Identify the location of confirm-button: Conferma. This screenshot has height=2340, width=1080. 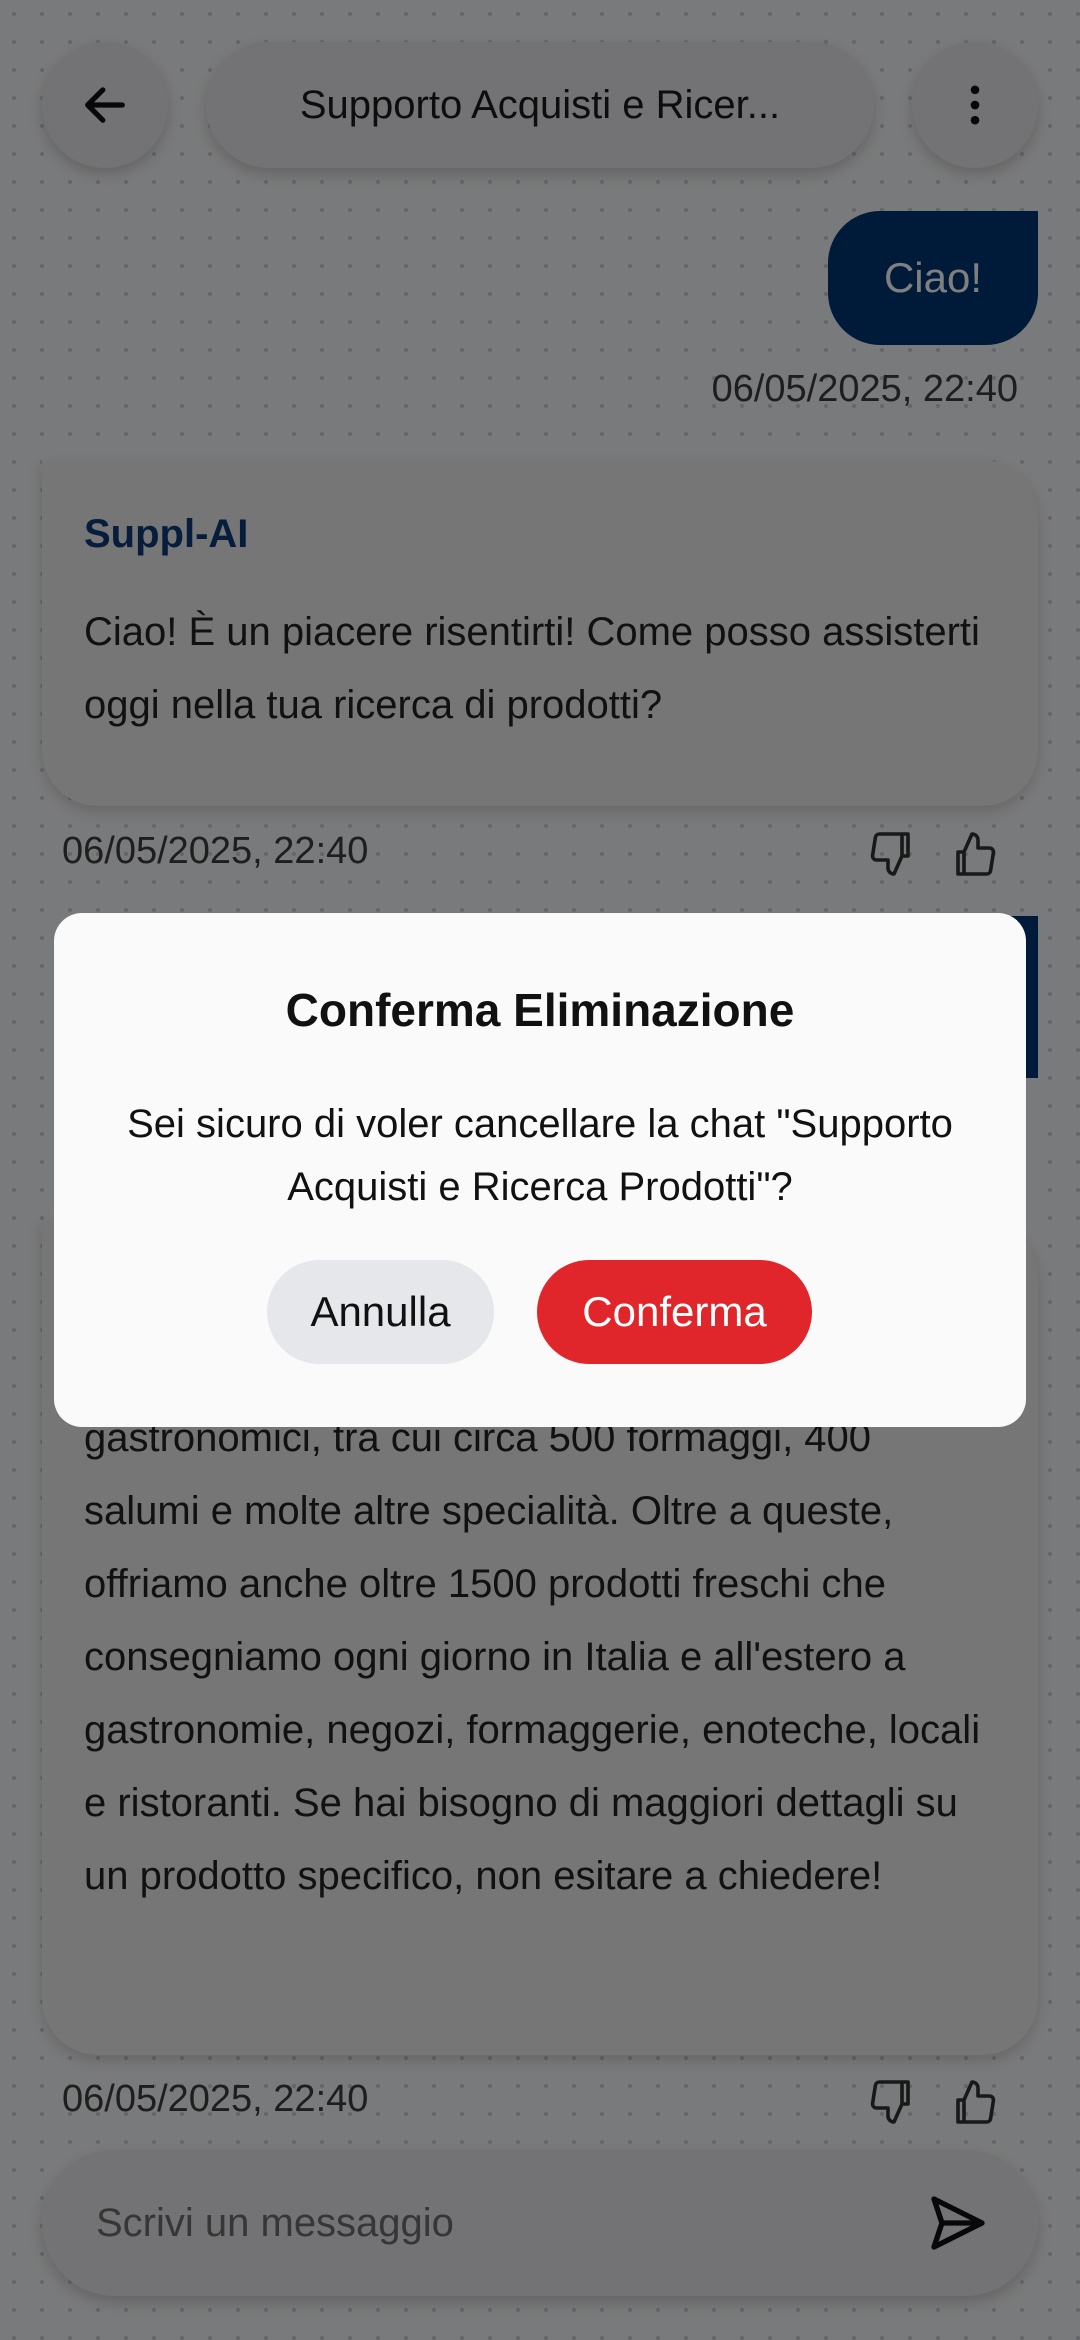
(674, 1312).